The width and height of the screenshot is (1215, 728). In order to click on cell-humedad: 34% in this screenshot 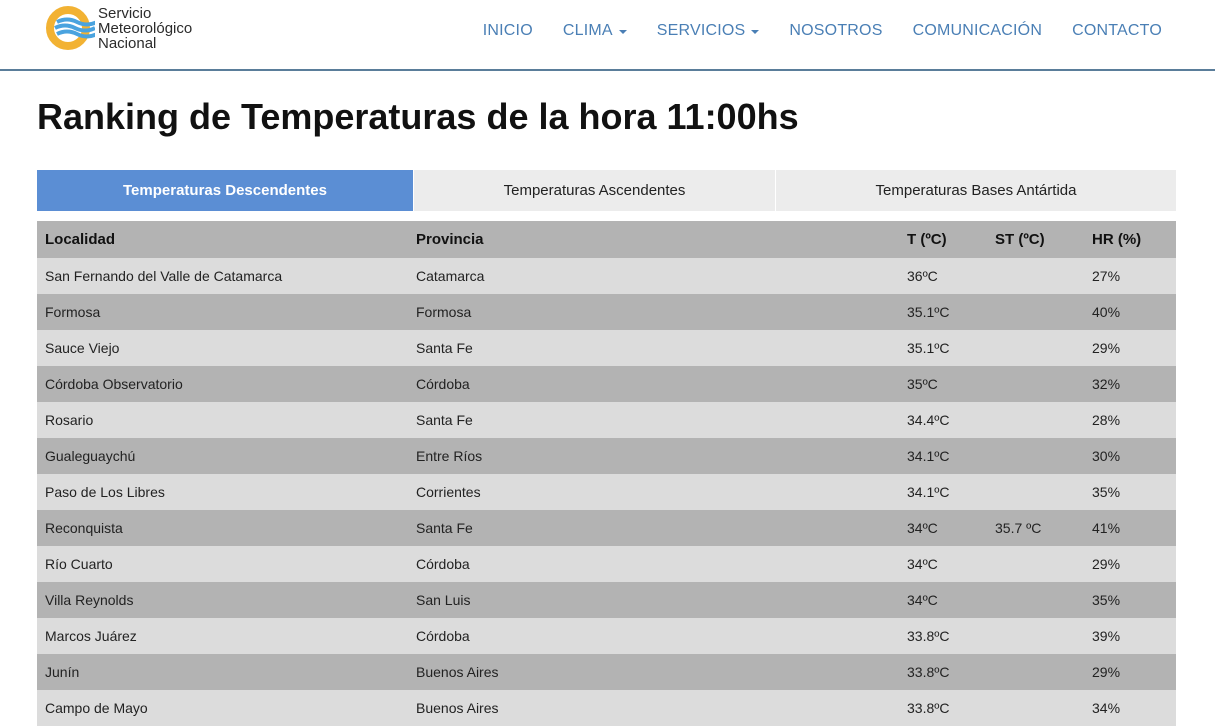, I will do `click(1106, 708)`.